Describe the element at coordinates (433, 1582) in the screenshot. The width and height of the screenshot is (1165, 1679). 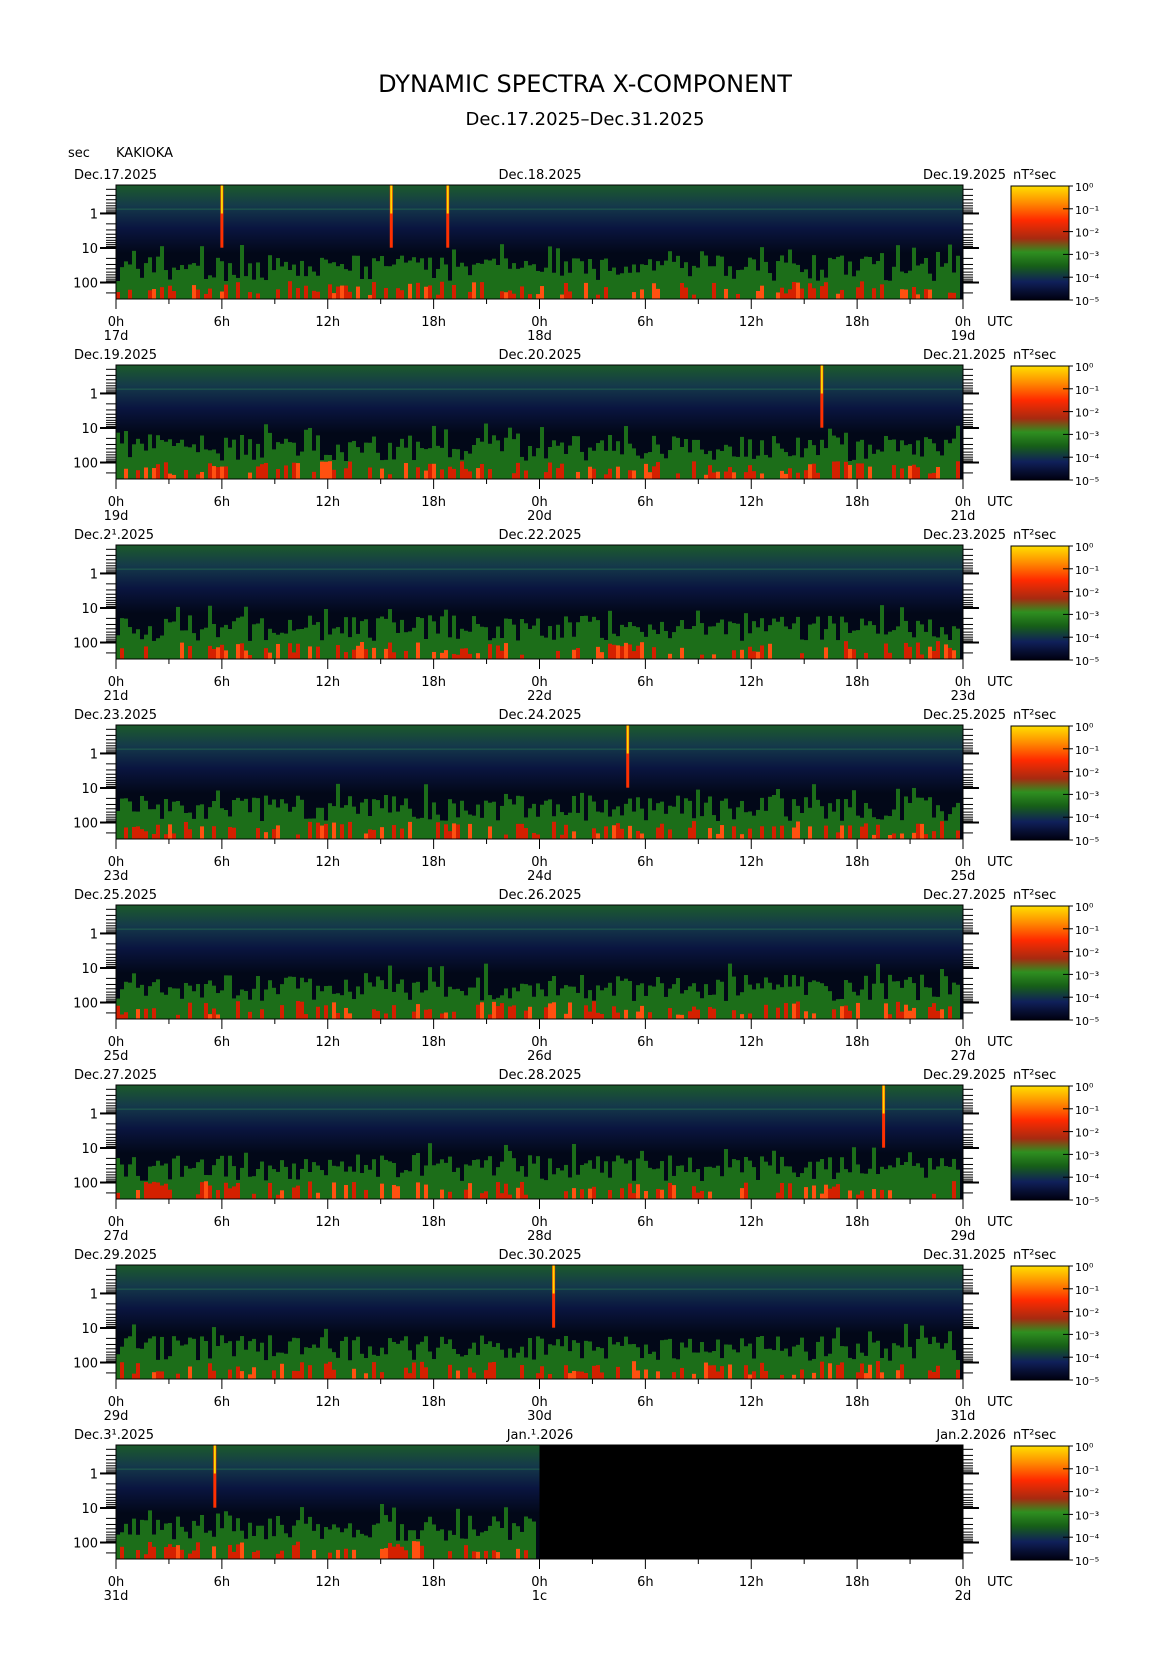
I see `x-tick-label: 18h` at that location.